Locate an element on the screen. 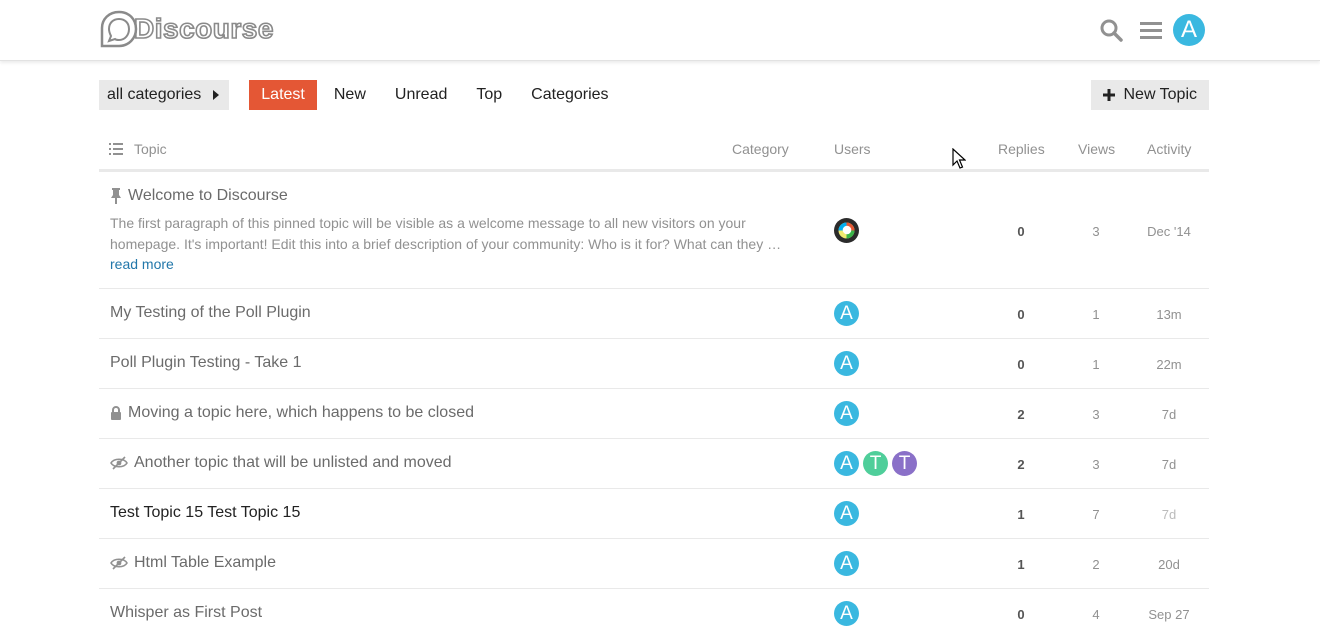  activity-time: 13m is located at coordinates (1169, 314).